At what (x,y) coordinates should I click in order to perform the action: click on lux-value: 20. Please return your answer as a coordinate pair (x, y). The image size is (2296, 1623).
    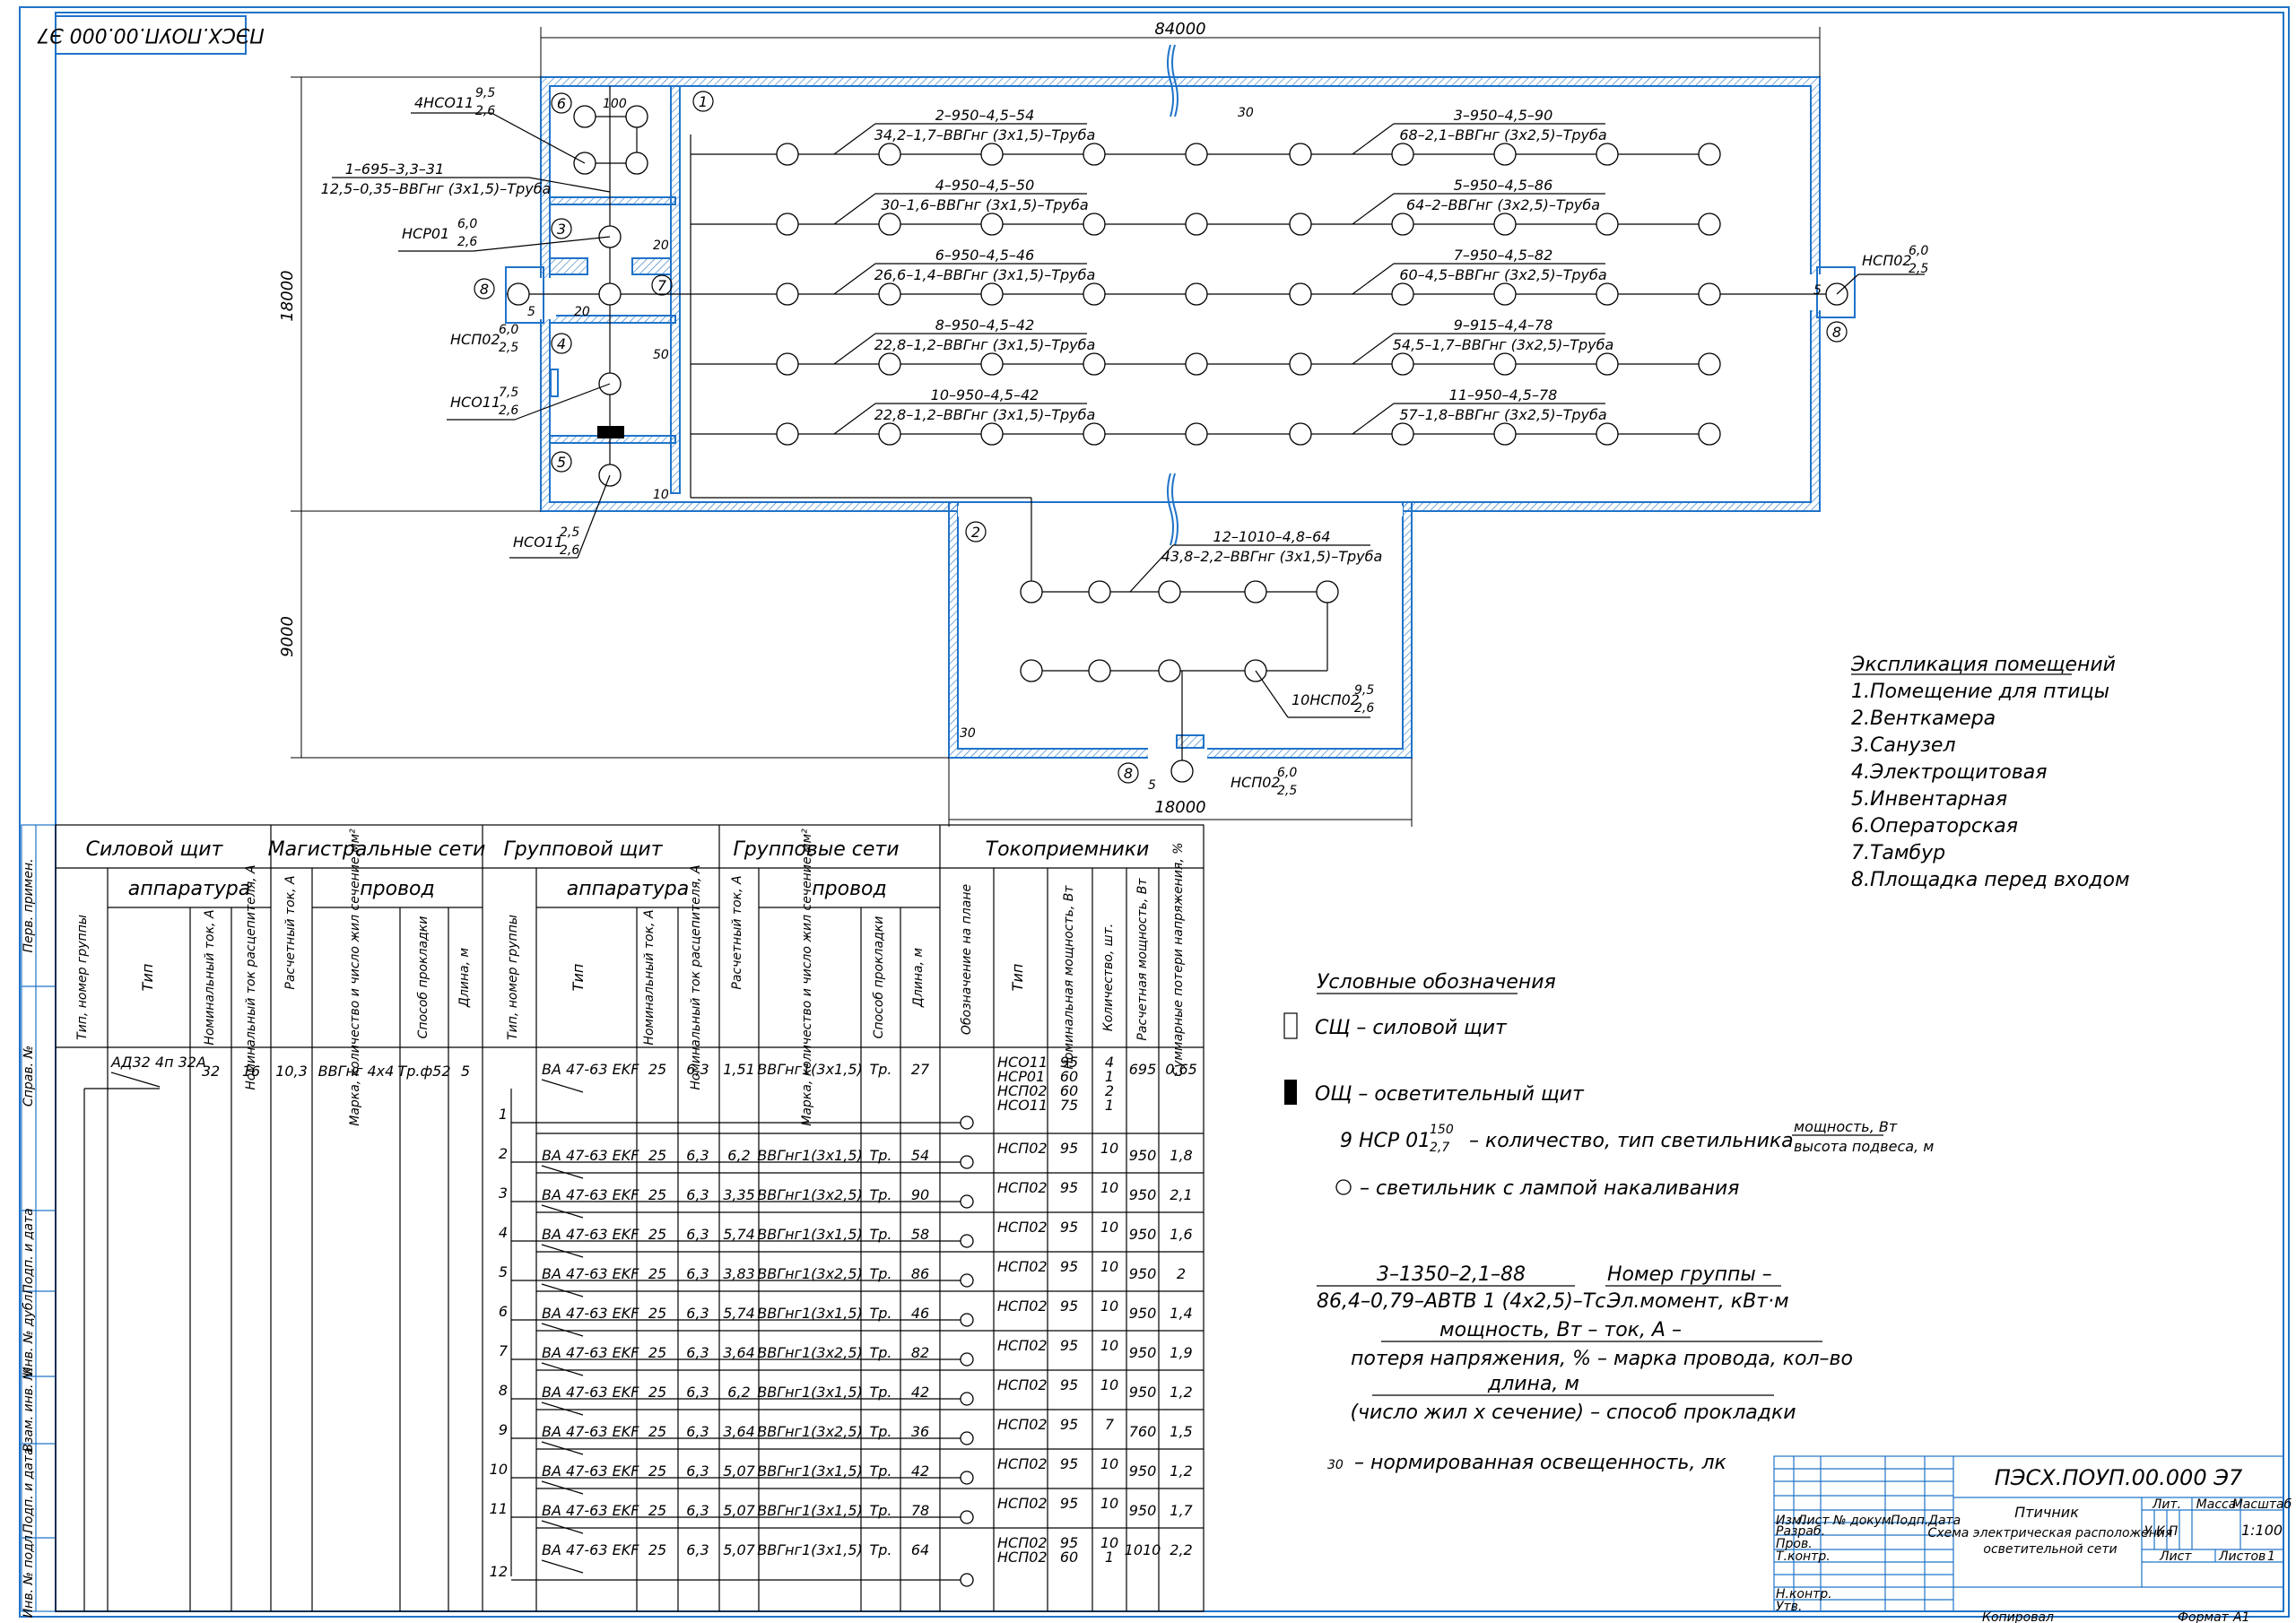
    Looking at the image, I should click on (582, 312).